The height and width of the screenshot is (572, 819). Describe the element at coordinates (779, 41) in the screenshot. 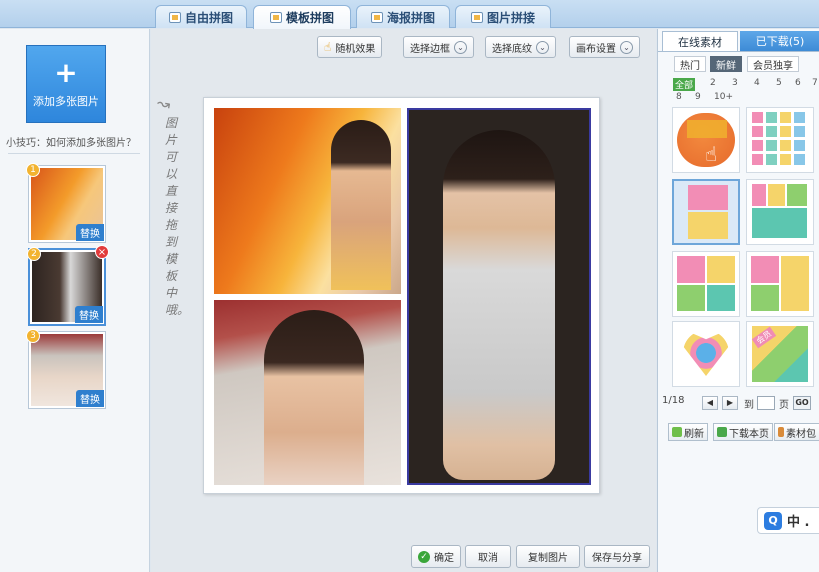

I see `tab-downloaded: 已下载(5)` at that location.